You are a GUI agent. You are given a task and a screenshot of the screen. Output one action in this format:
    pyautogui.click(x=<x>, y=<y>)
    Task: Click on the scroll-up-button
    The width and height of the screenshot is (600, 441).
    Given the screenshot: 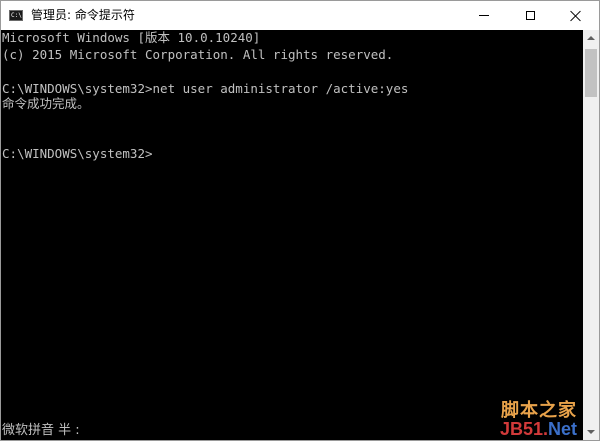 What is the action you would take?
    pyautogui.click(x=591, y=38)
    